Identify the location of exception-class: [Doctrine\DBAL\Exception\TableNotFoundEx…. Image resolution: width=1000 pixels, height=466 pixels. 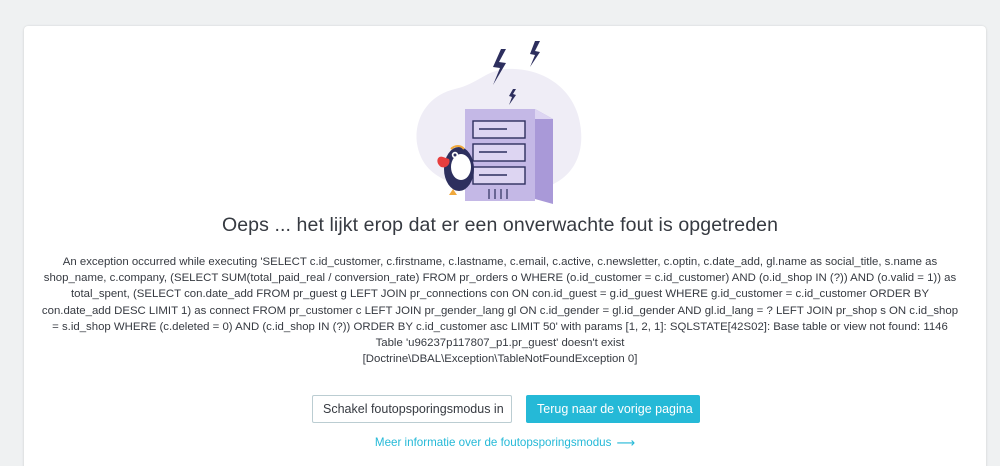
(500, 359).